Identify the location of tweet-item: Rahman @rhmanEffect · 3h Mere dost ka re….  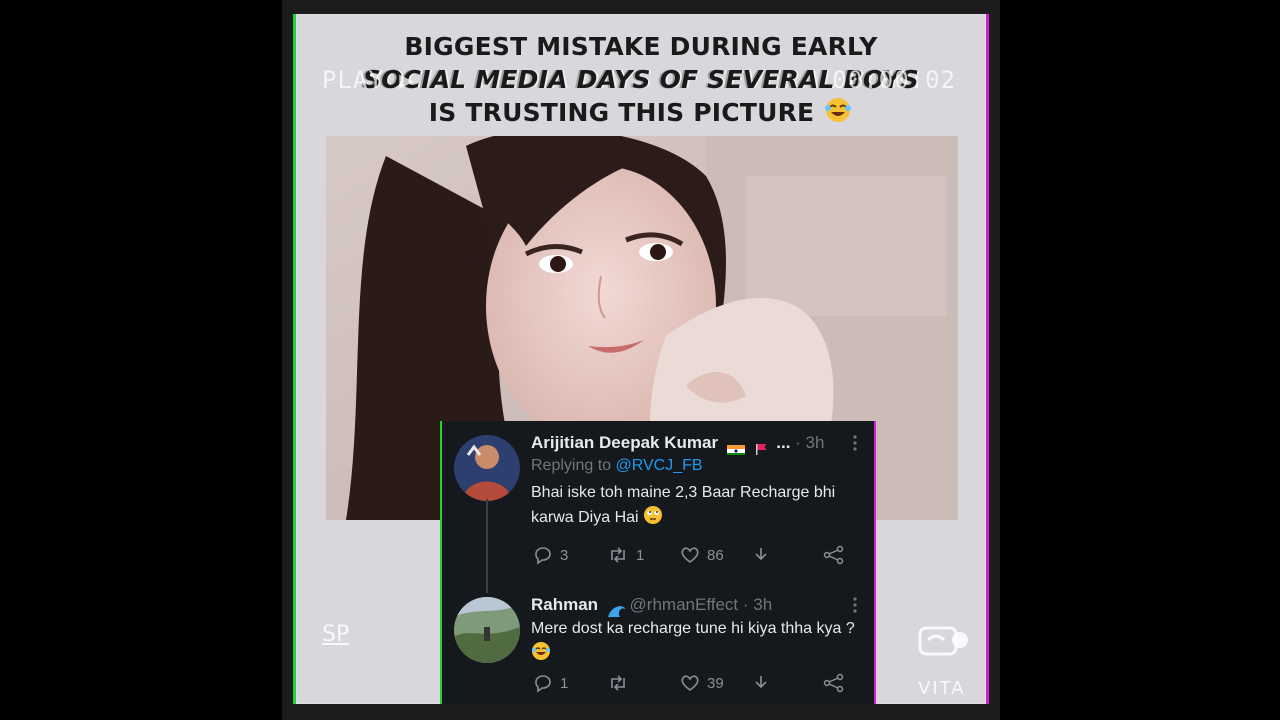
(658, 646).